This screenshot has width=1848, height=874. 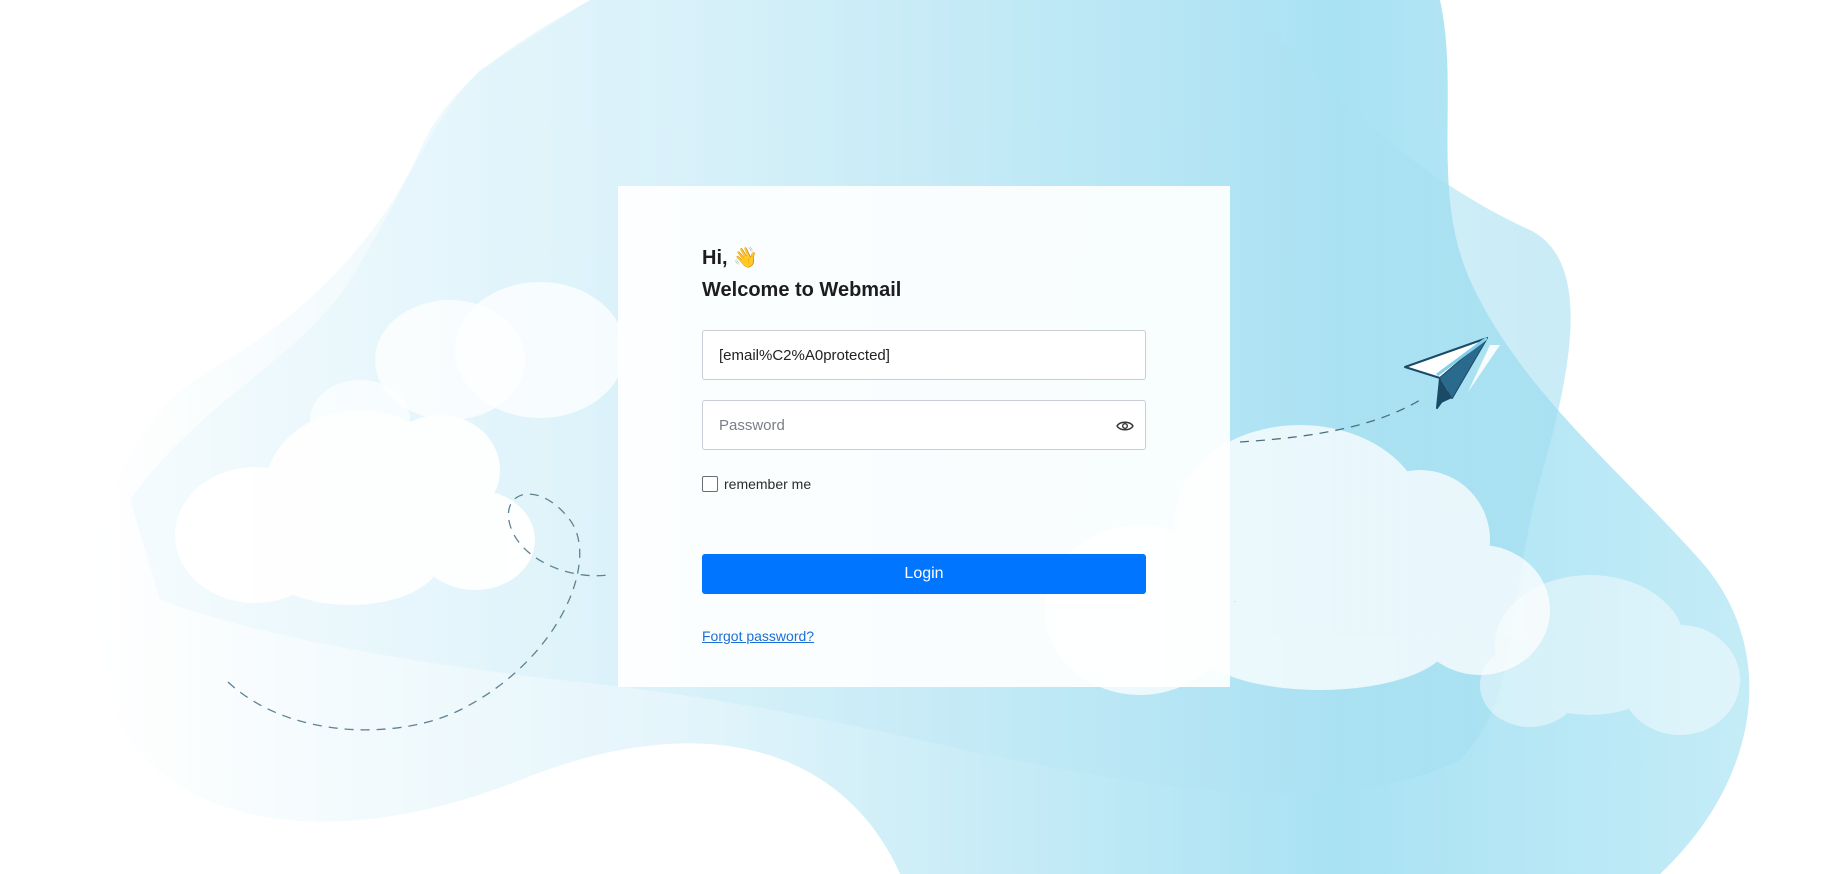 What do you see at coordinates (924, 484) in the screenshot?
I see `remember-me-row: remember me` at bounding box center [924, 484].